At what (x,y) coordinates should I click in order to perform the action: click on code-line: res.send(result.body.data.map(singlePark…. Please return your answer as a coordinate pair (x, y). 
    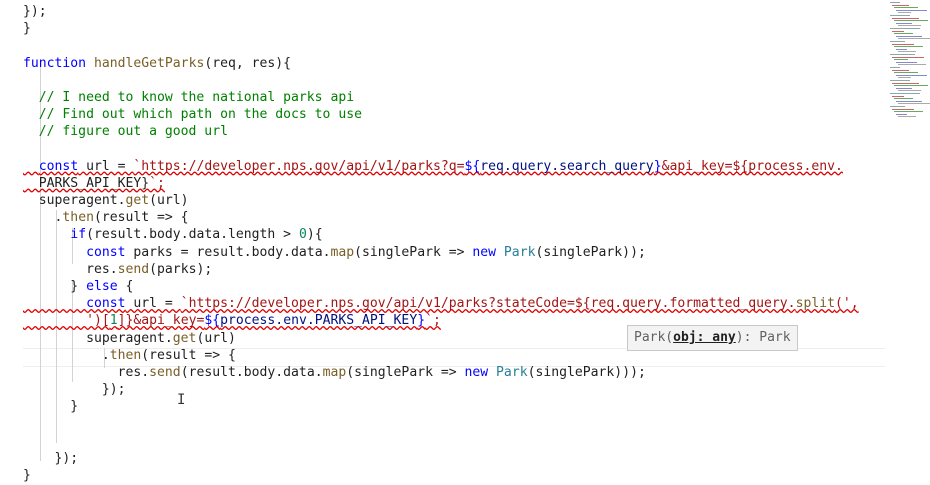
    Looking at the image, I should click on (454, 372).